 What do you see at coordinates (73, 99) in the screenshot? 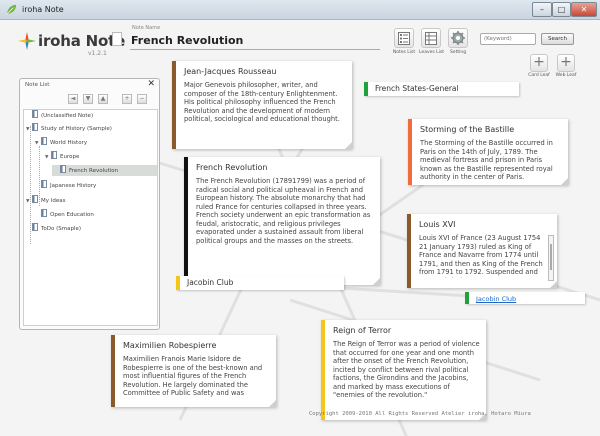
I see `move-left-button: ◄` at bounding box center [73, 99].